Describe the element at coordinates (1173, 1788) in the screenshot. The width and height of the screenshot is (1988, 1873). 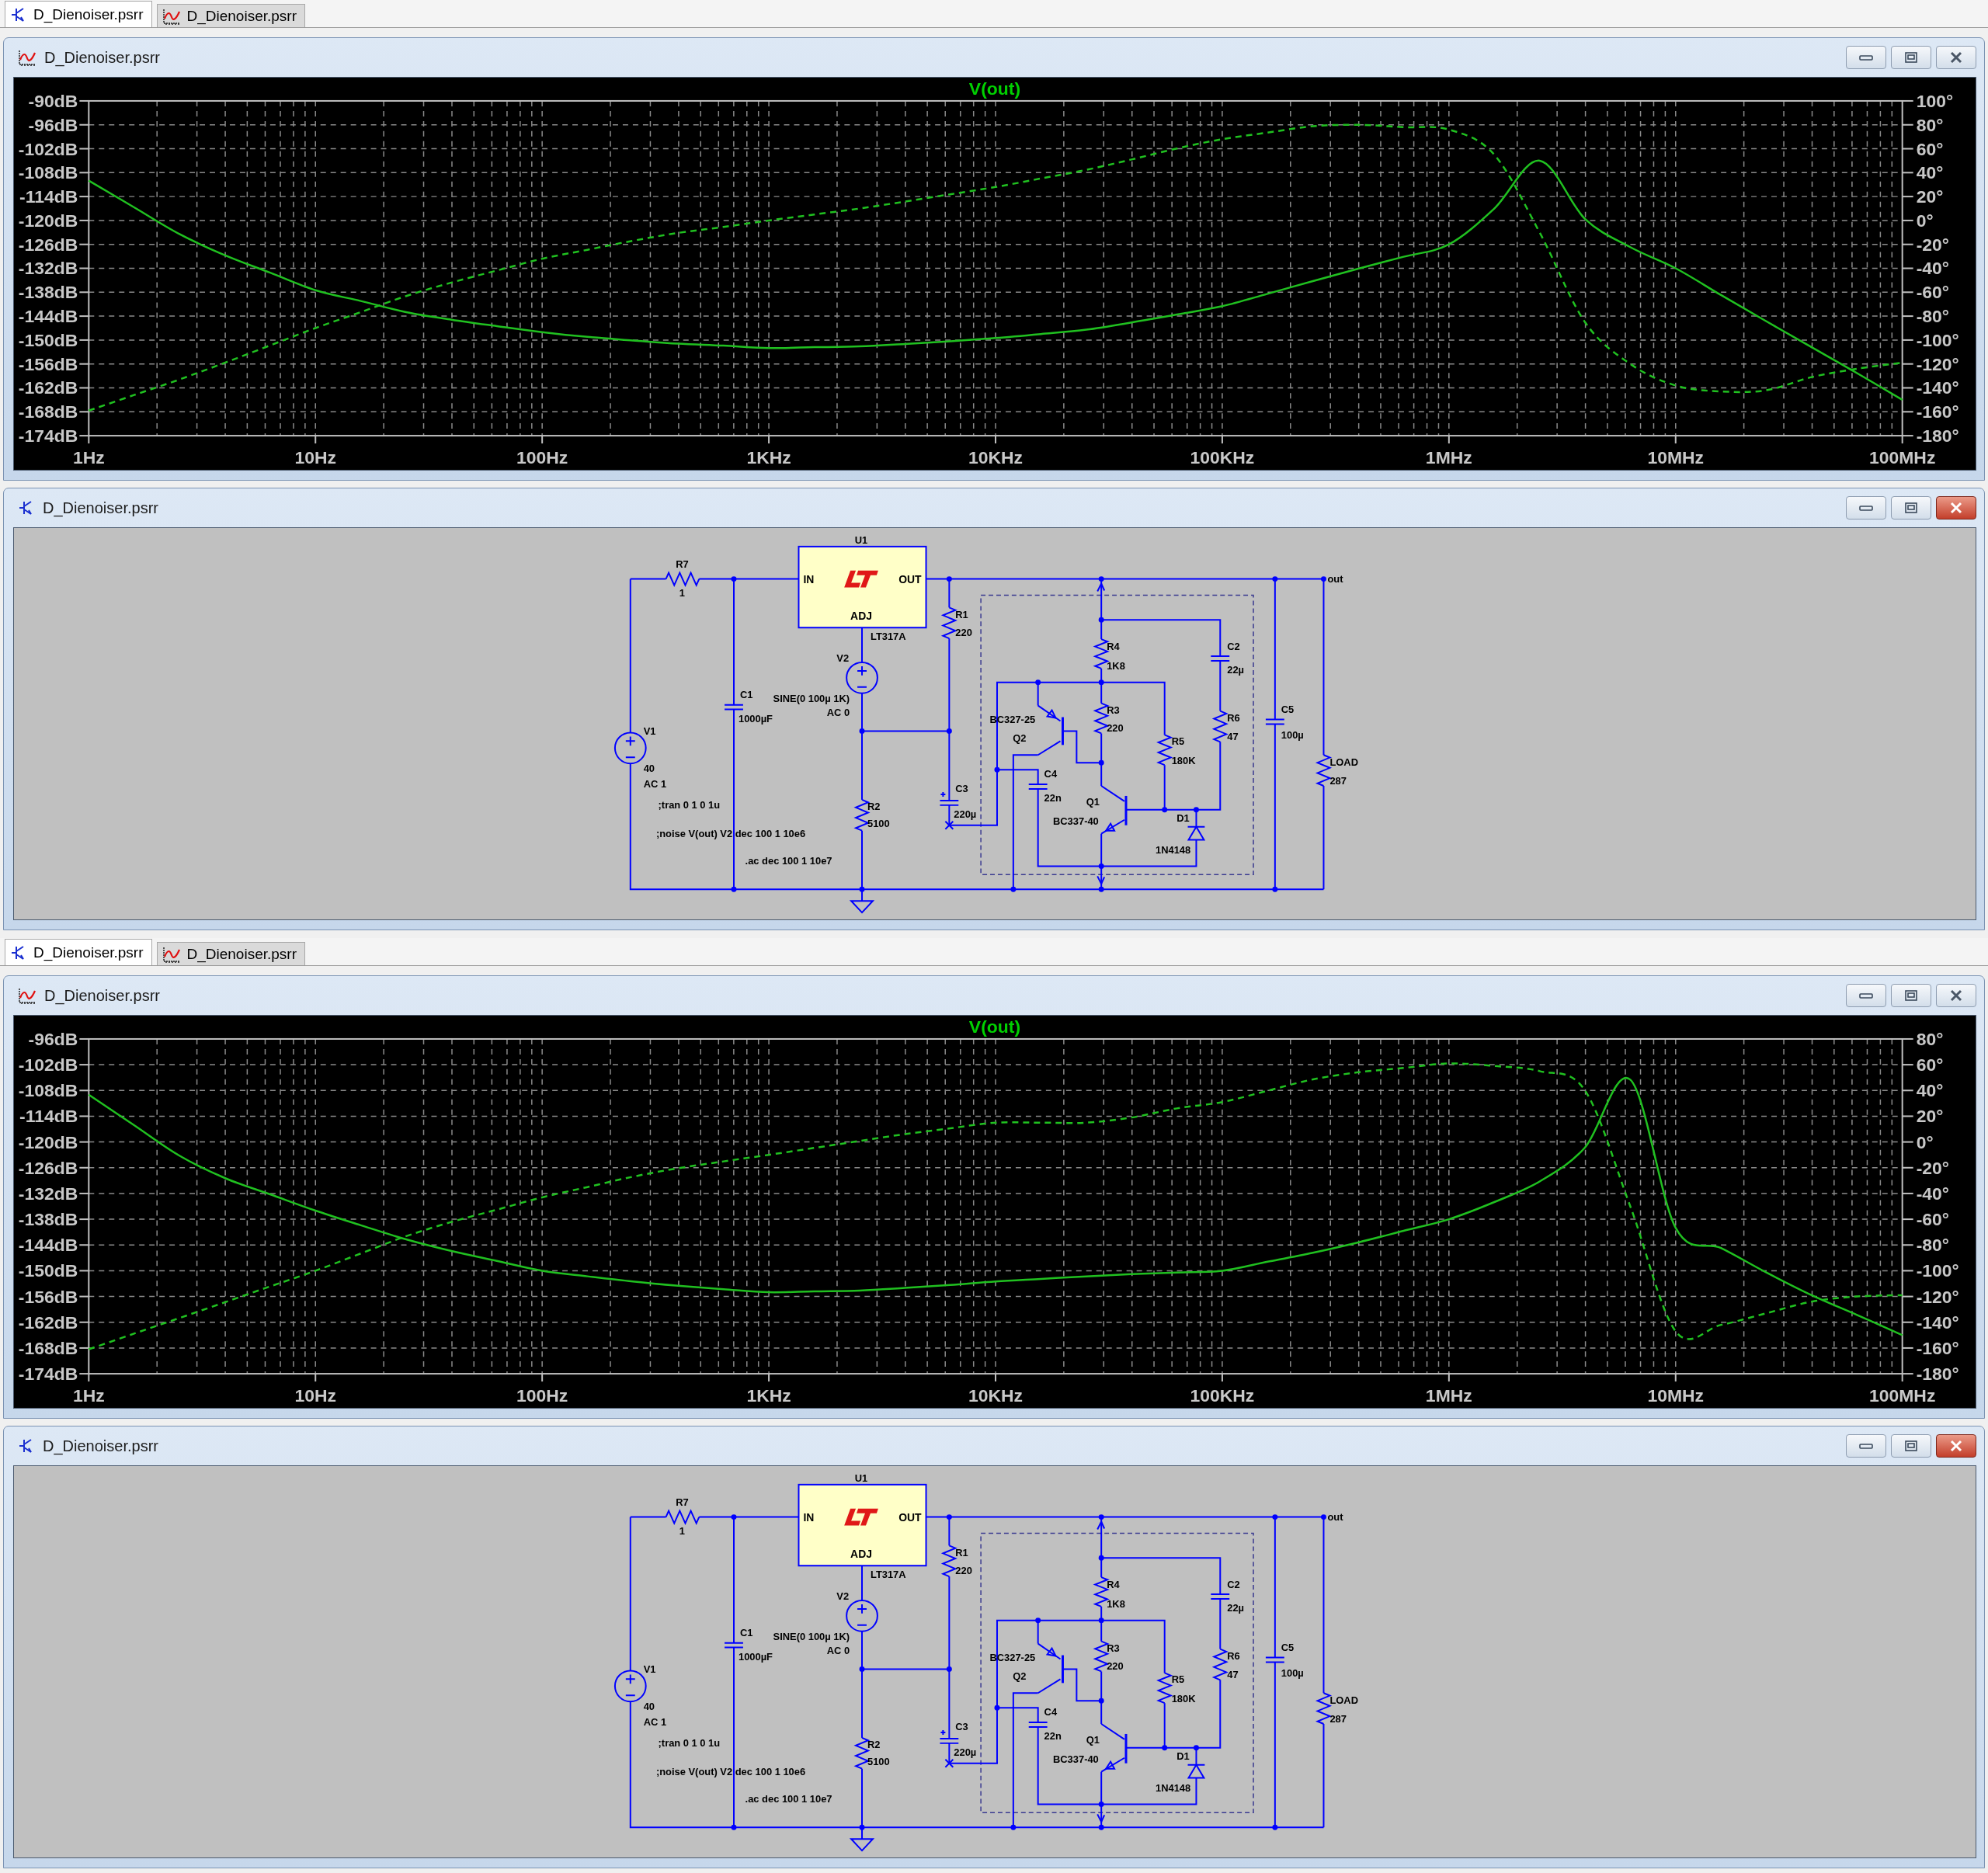
I see `component-value: 1N4148` at that location.